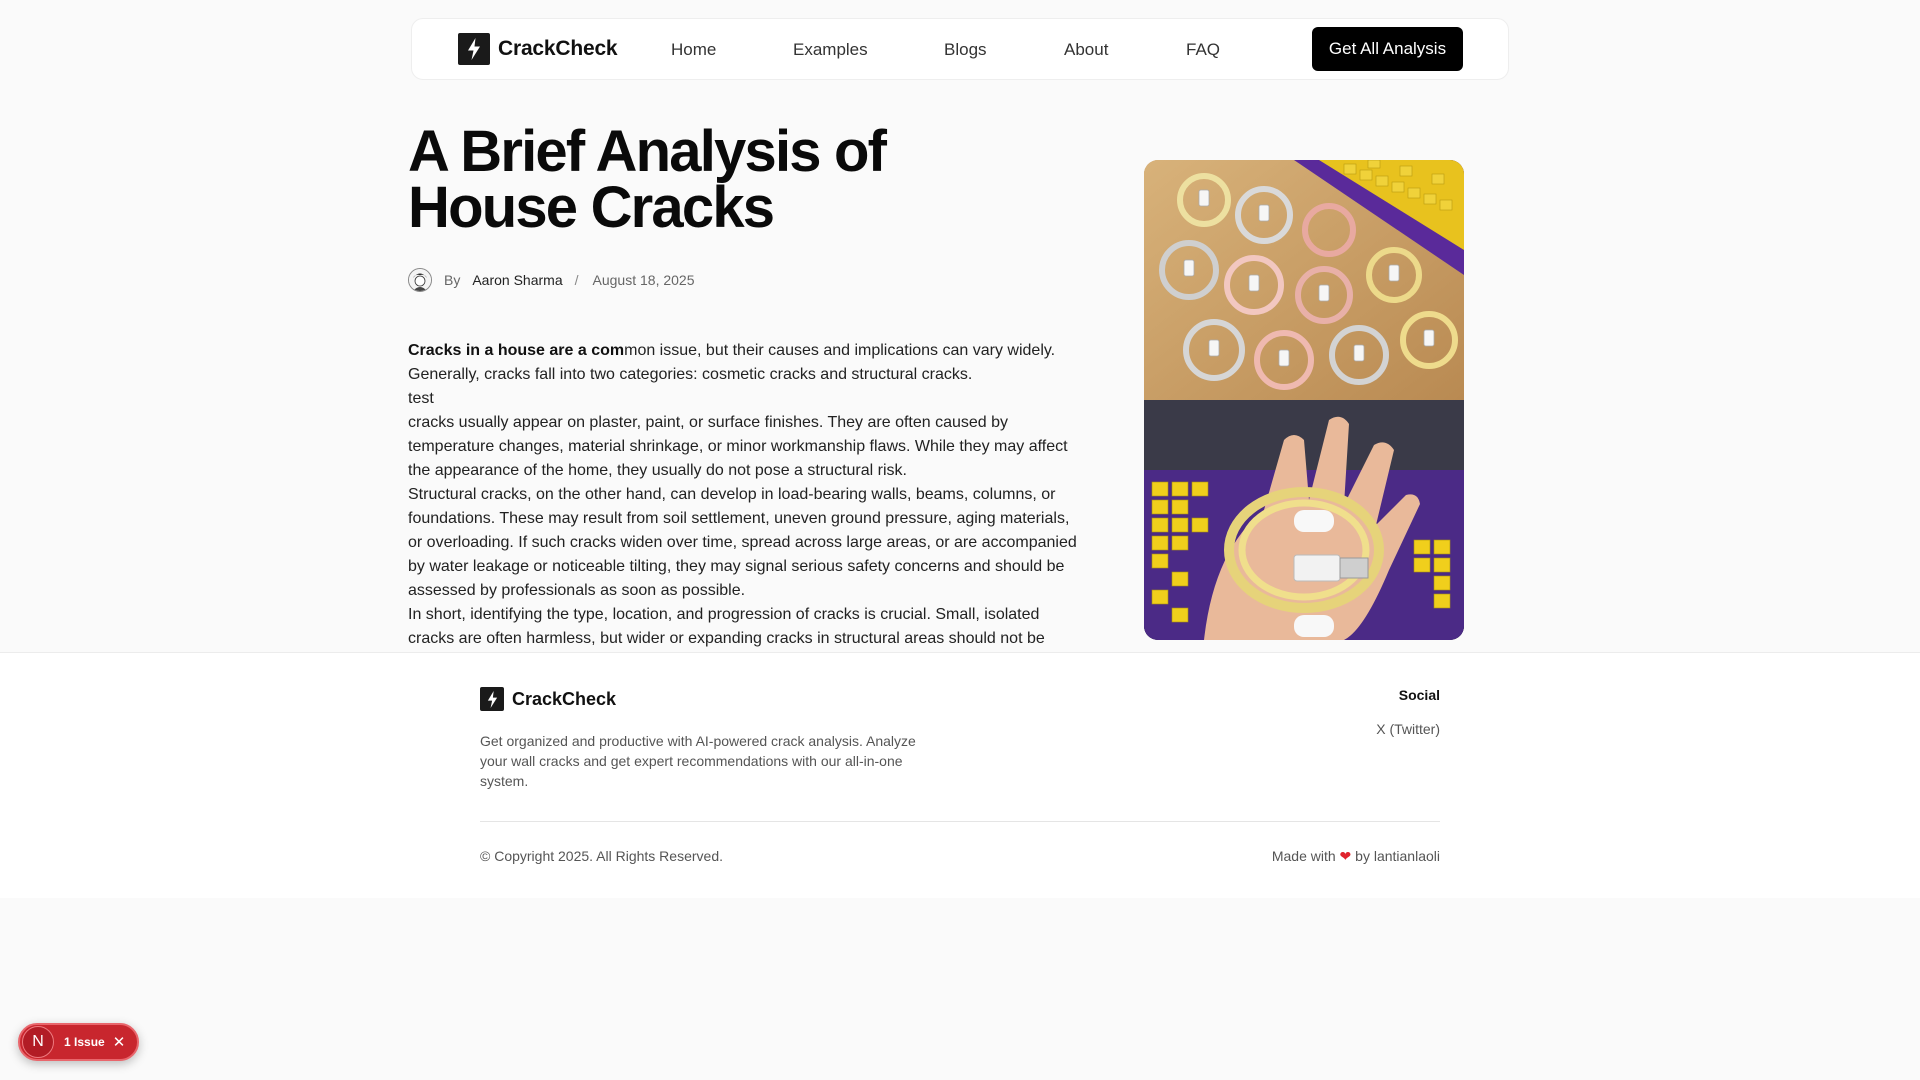  Describe the element at coordinates (1304, 520) in the screenshot. I see `article-image-cable-in-hand` at that location.